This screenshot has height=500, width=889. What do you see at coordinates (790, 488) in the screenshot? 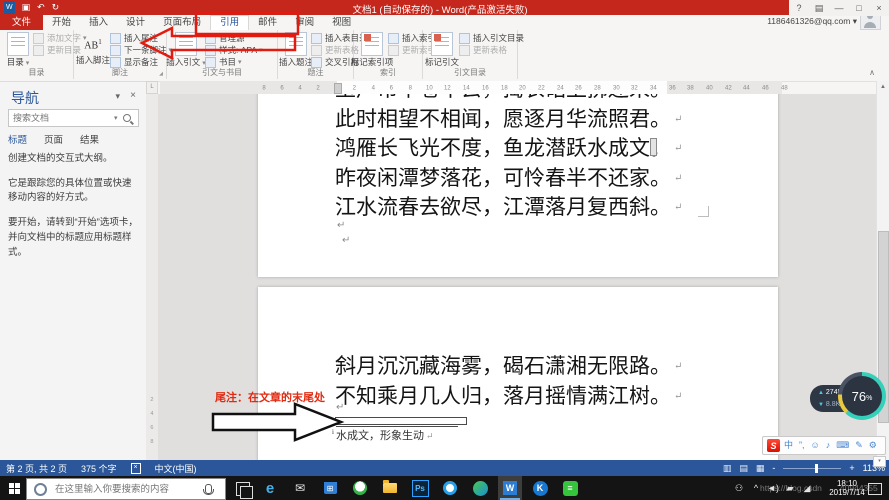
I see `tray-battery-icon: ▰` at bounding box center [790, 488].